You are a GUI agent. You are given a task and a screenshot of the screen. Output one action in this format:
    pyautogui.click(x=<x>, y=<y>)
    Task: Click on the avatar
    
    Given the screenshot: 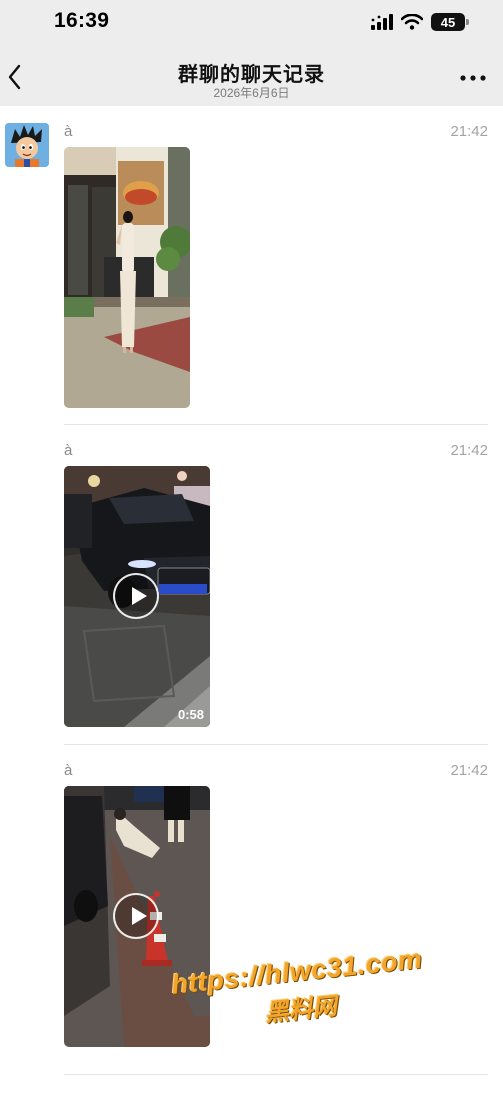 What is the action you would take?
    pyautogui.click(x=27, y=145)
    